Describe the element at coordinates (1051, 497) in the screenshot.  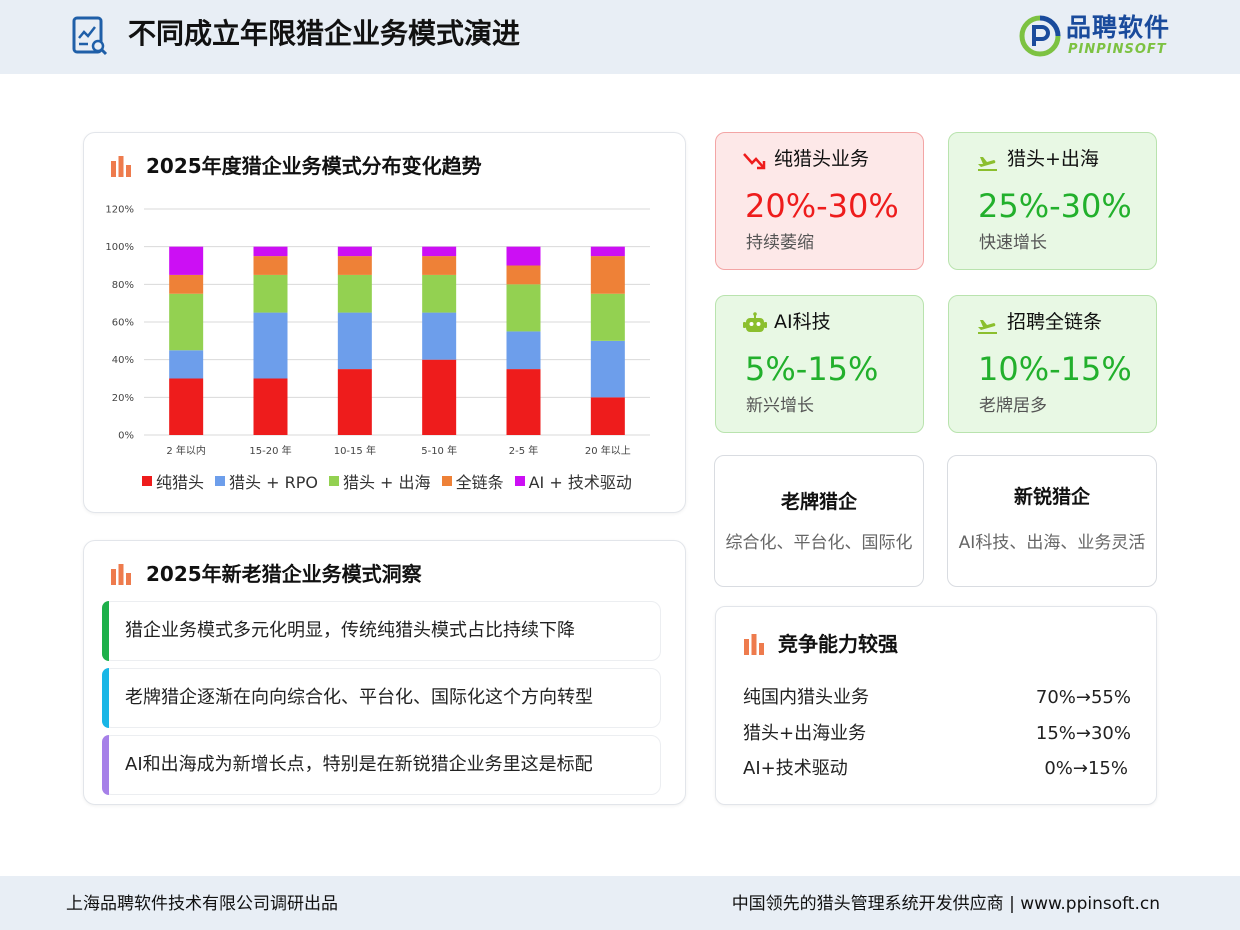
I see `type-title: 新锐猎企` at that location.